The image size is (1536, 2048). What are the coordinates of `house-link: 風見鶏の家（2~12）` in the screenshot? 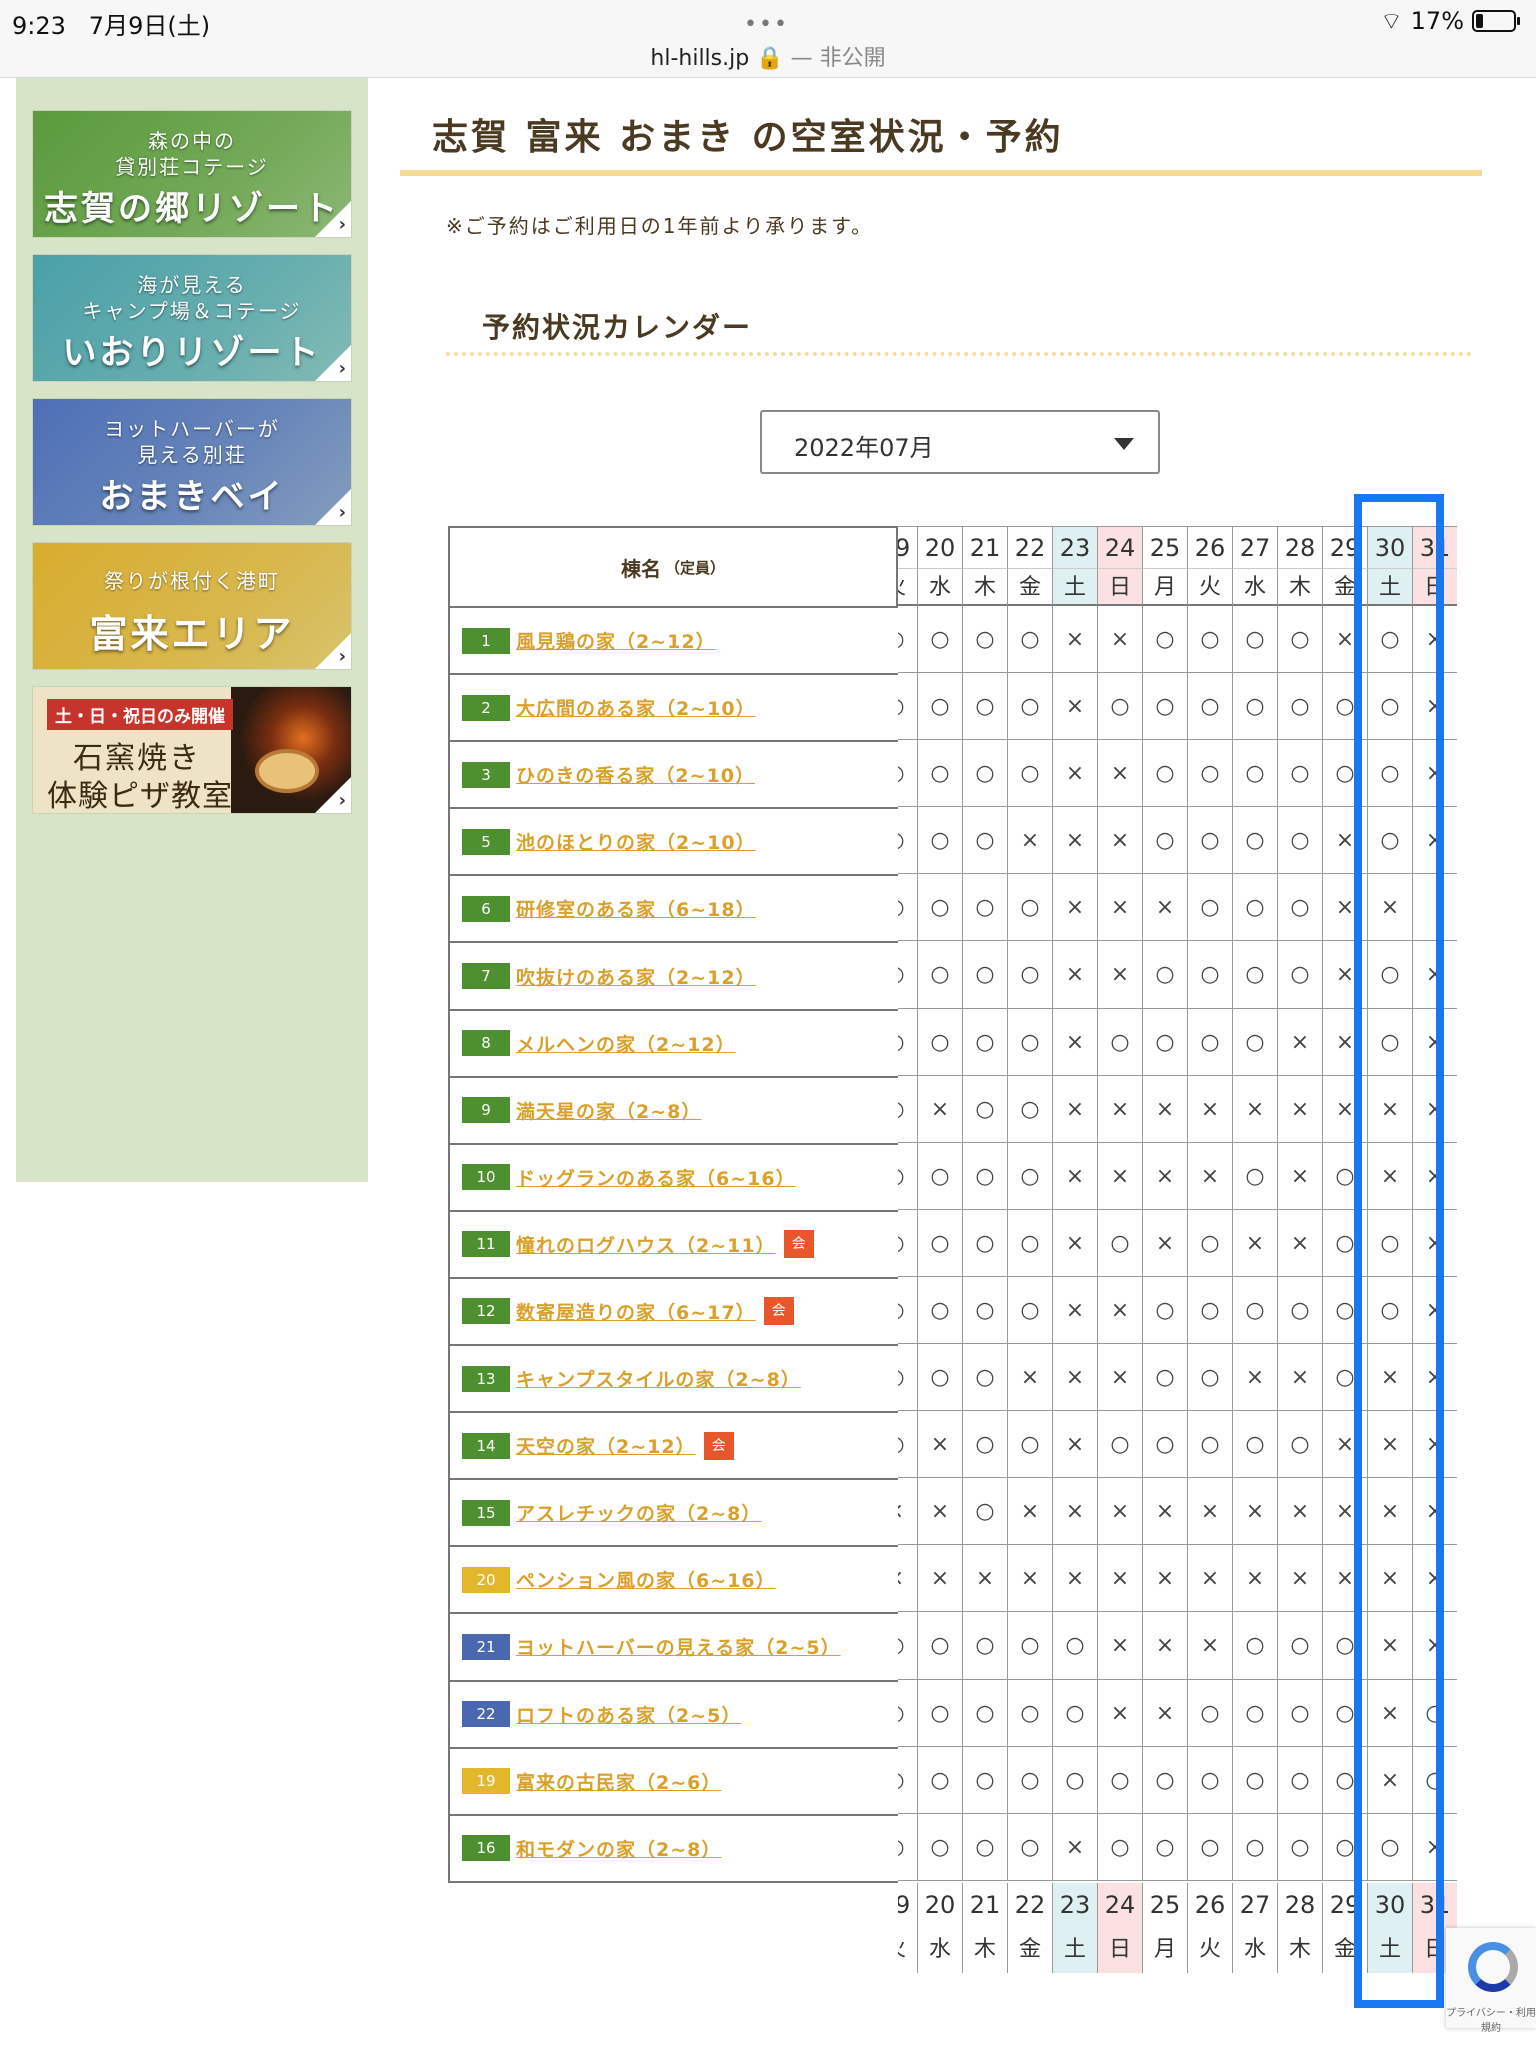 It's located at (616, 640).